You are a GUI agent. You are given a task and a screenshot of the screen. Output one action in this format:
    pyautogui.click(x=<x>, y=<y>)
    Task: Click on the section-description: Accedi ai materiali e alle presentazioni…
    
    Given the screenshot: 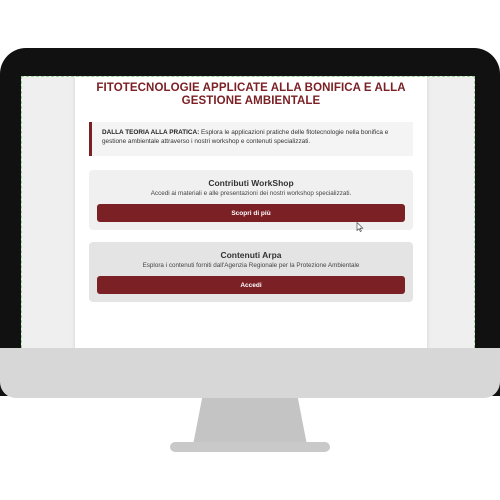 What is the action you would take?
    pyautogui.click(x=251, y=193)
    